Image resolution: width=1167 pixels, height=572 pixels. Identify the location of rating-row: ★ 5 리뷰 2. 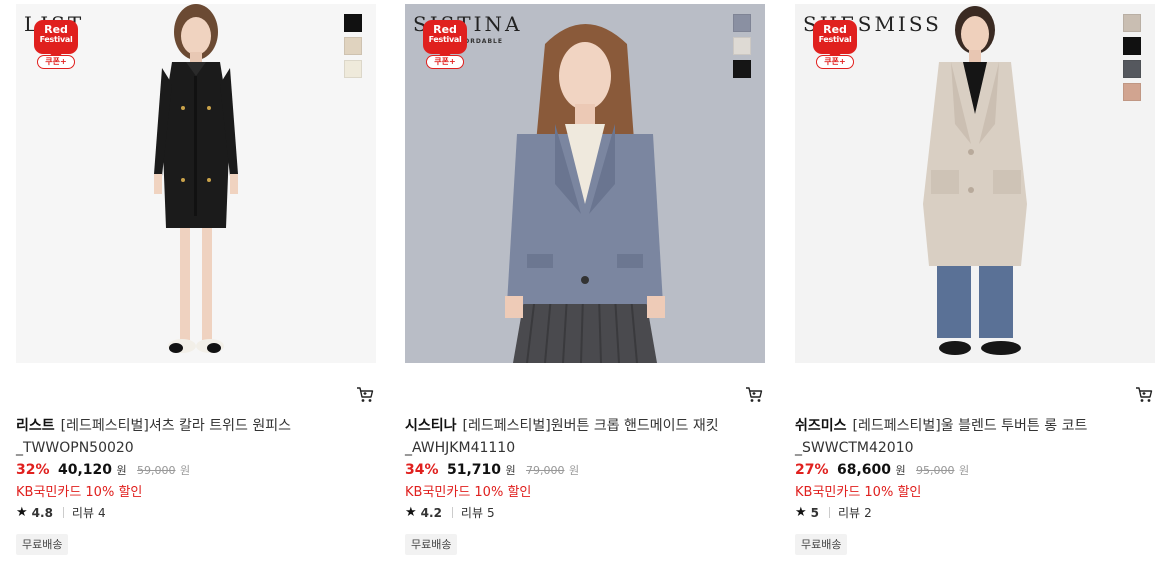
(833, 512).